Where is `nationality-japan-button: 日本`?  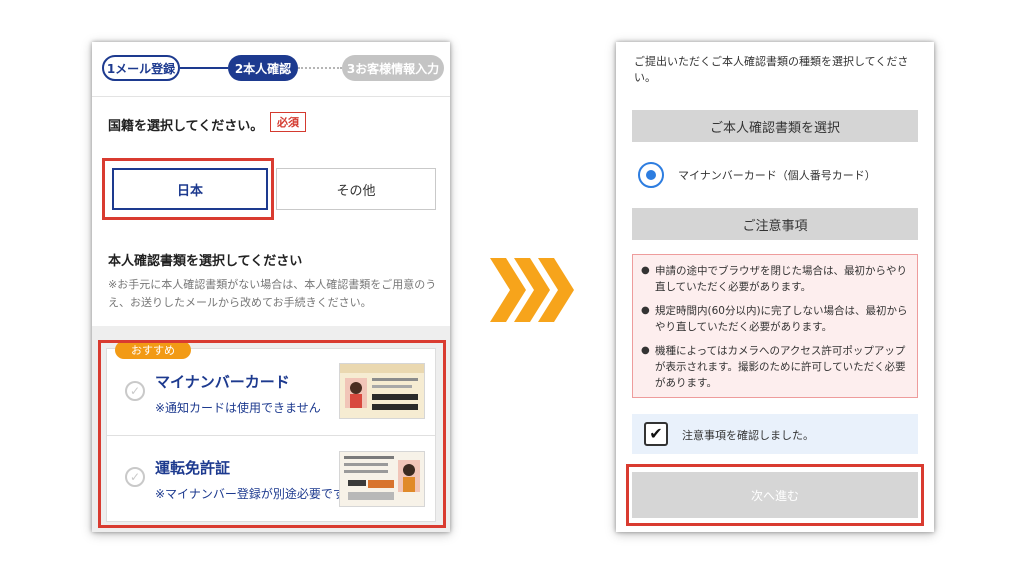
nationality-japan-button: 日本 is located at coordinates (190, 189).